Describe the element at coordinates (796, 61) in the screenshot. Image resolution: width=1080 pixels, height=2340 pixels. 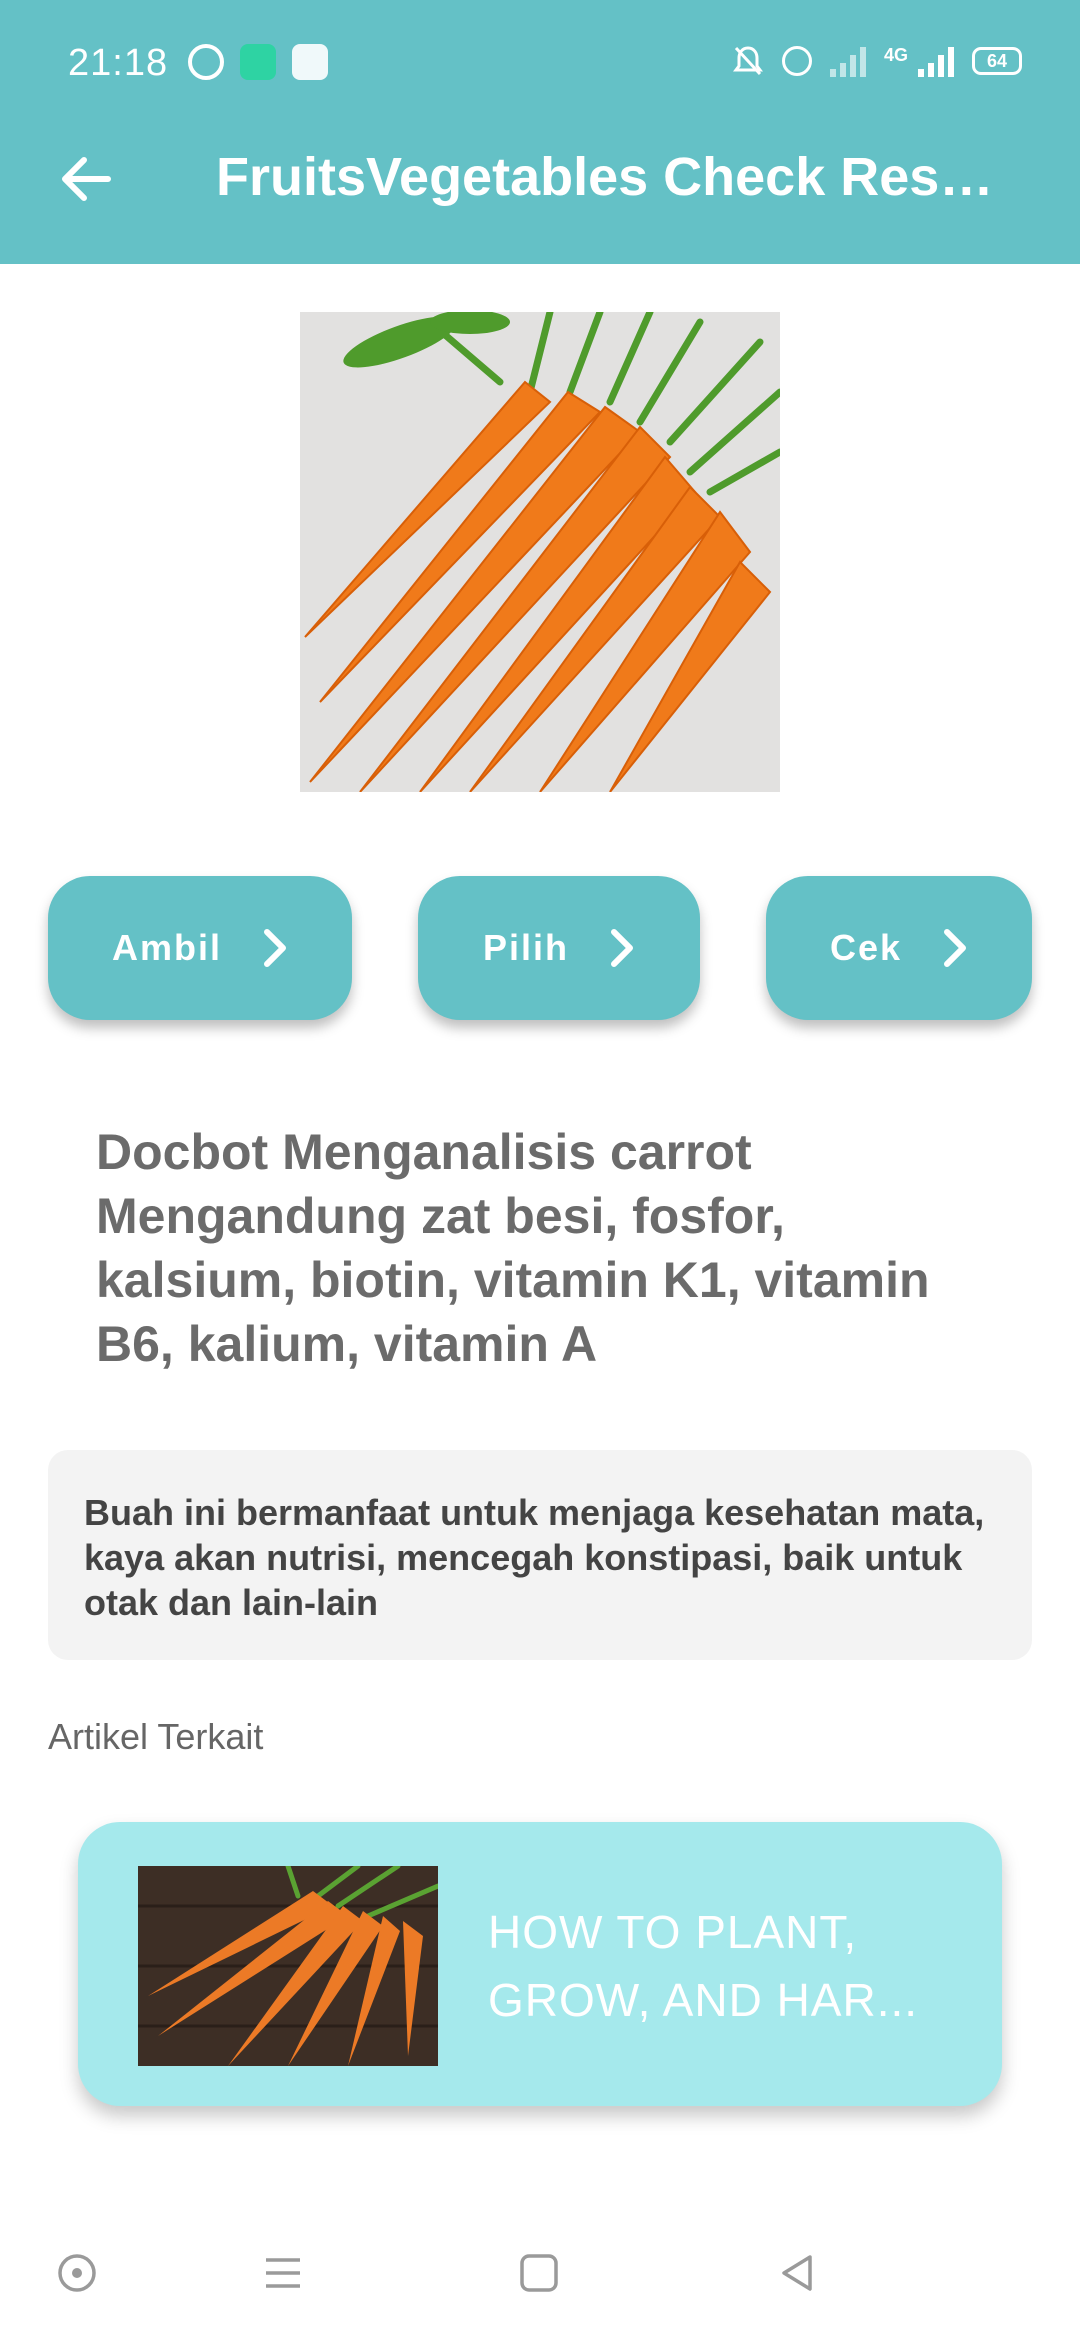
I see `alarm-icon` at that location.